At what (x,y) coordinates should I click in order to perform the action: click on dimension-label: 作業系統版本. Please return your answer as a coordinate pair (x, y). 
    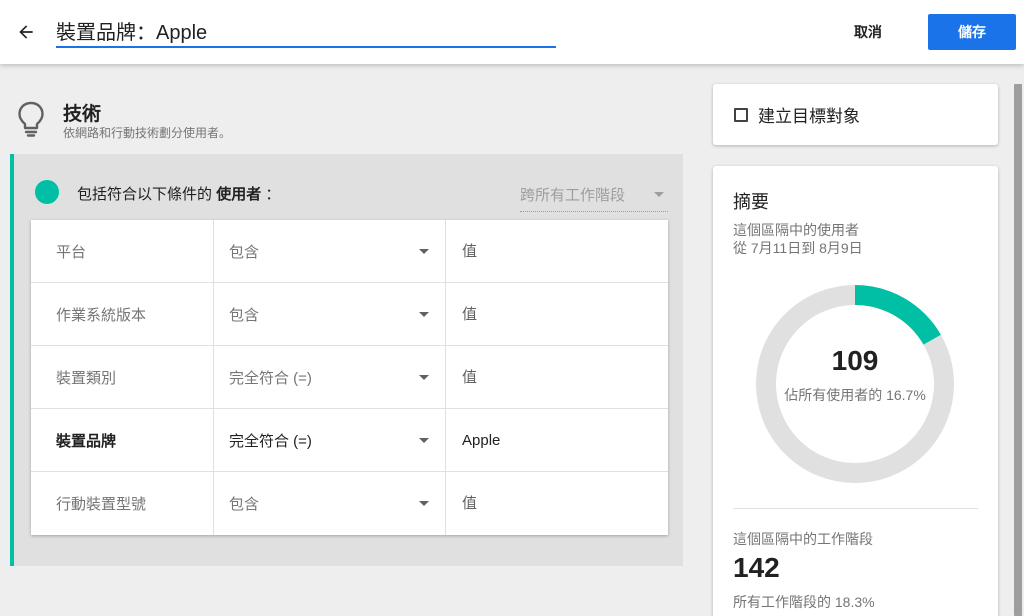
    Looking at the image, I should click on (122, 314).